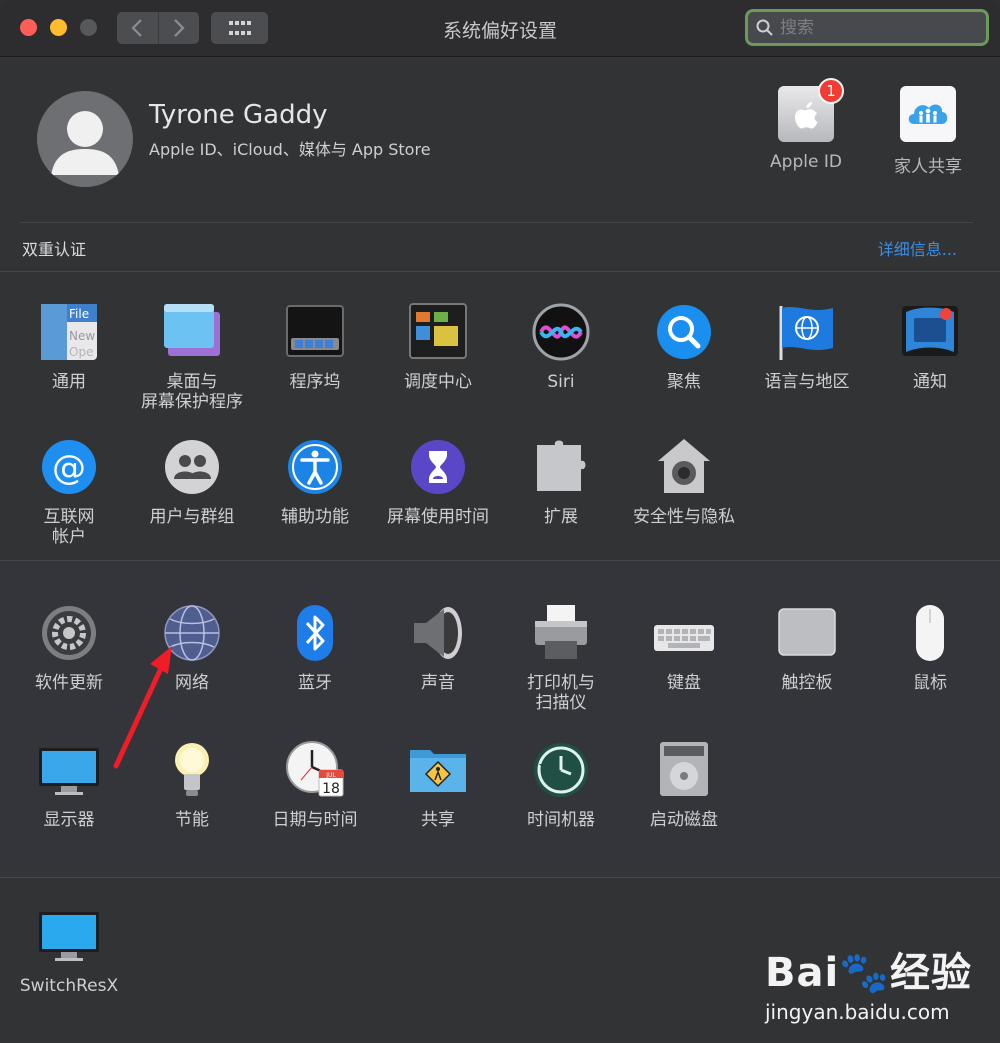 The width and height of the screenshot is (1000, 1043). I want to click on calendar-day: 18, so click(331, 789).